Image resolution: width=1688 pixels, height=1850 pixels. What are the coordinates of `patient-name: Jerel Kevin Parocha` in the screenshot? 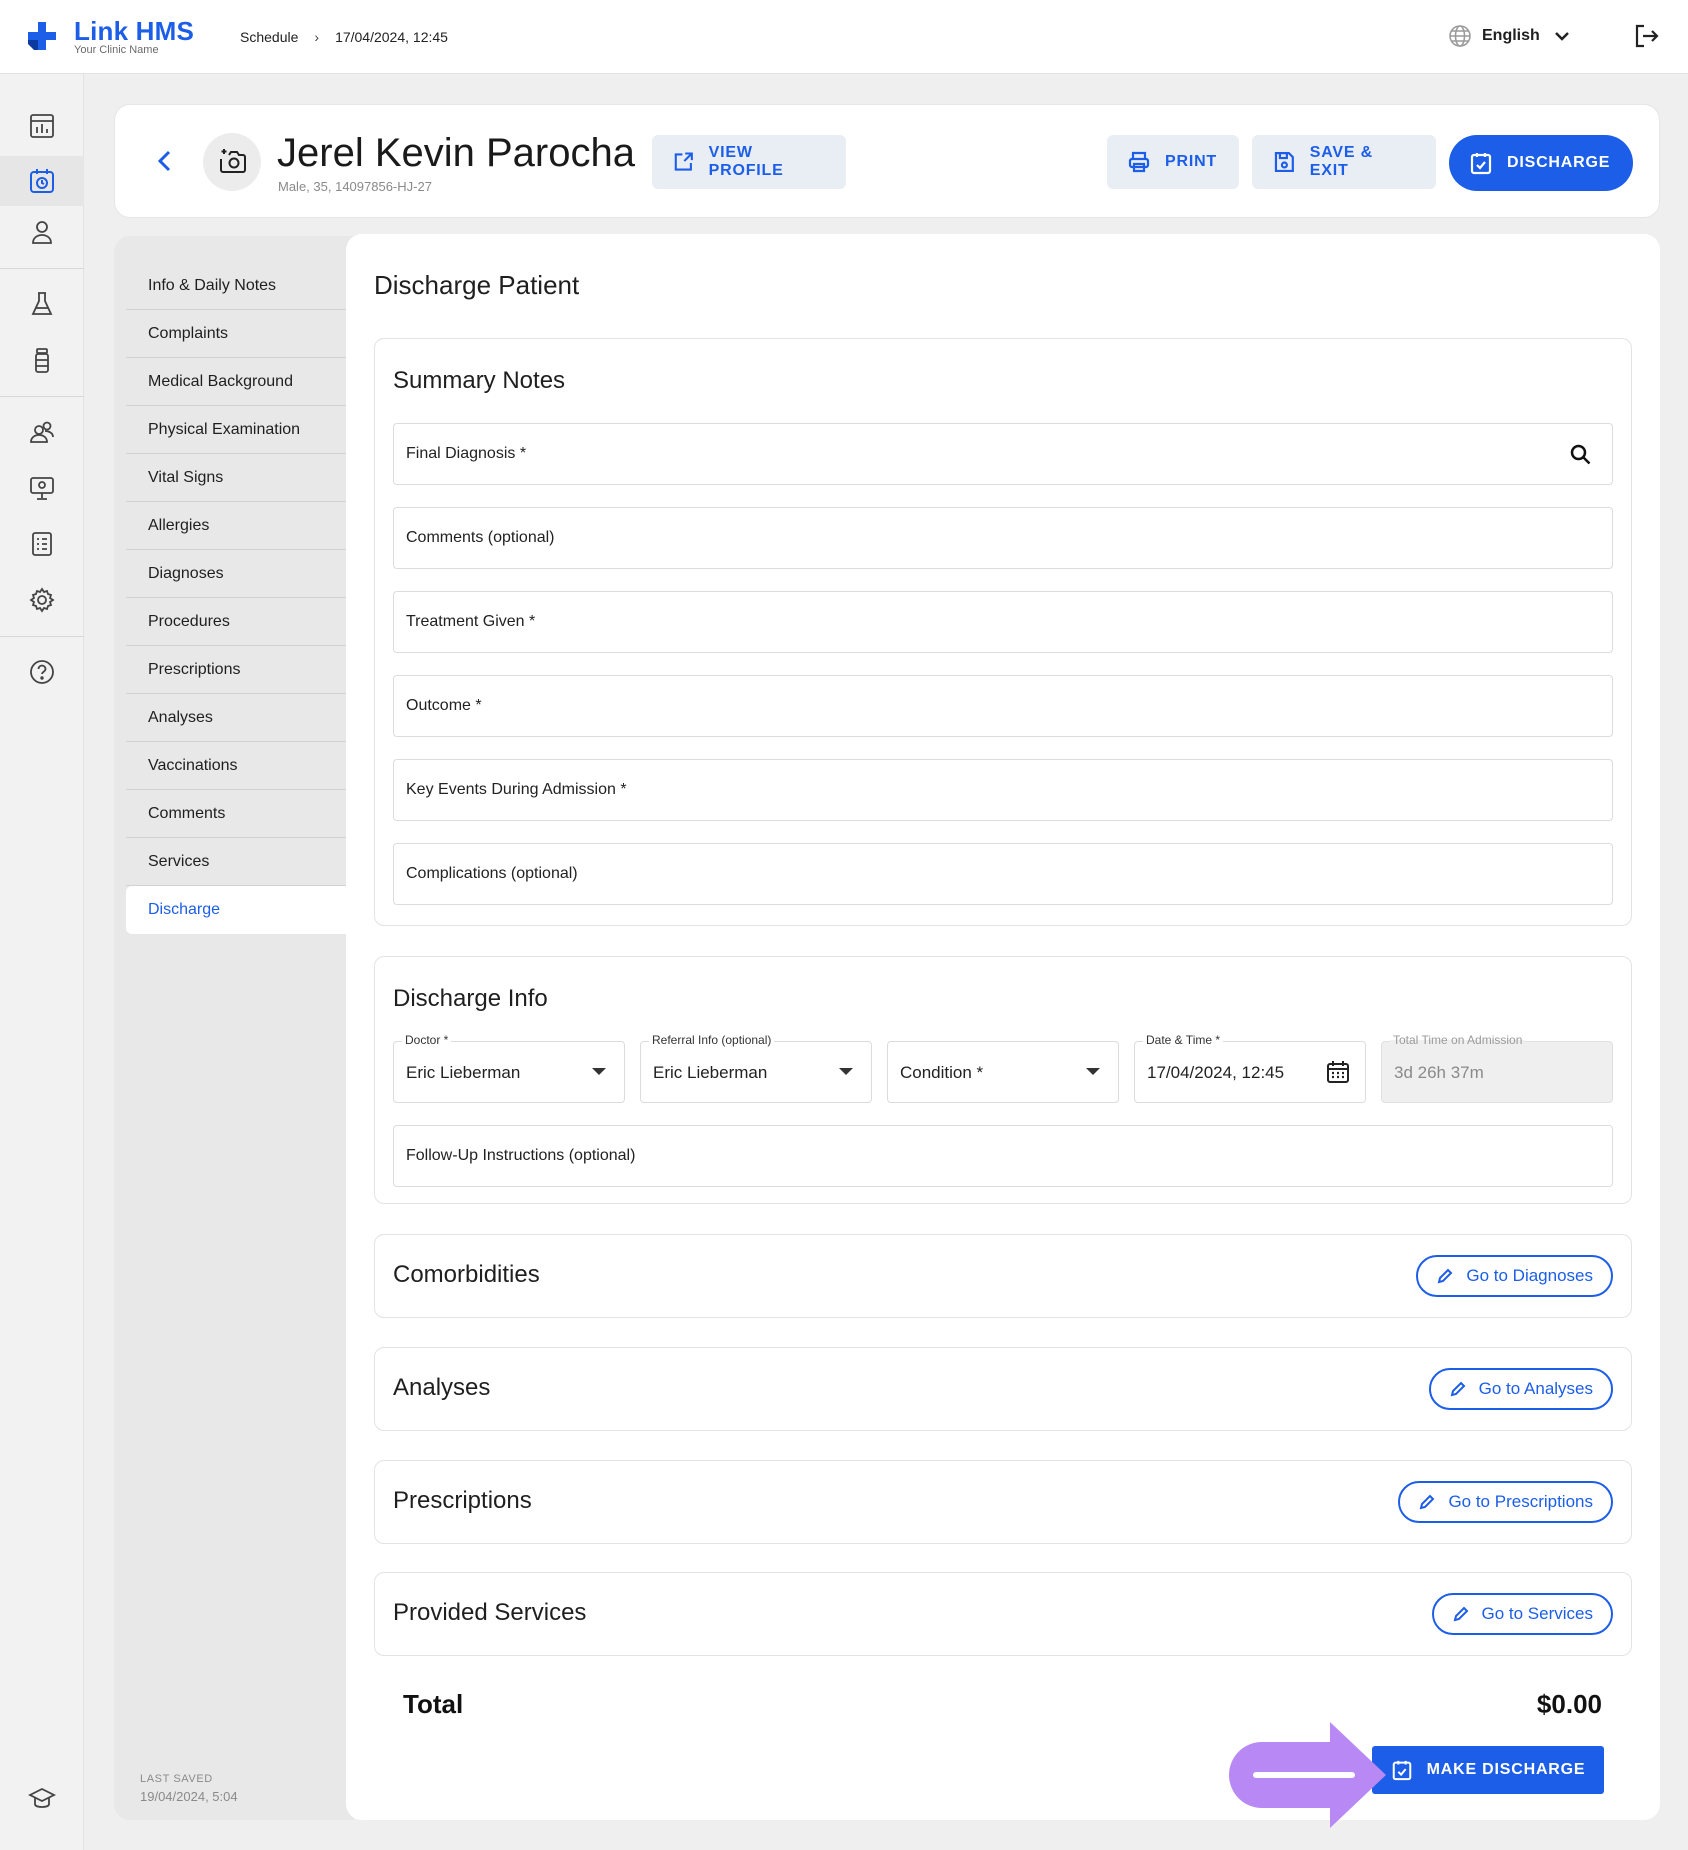 It's located at (456, 153).